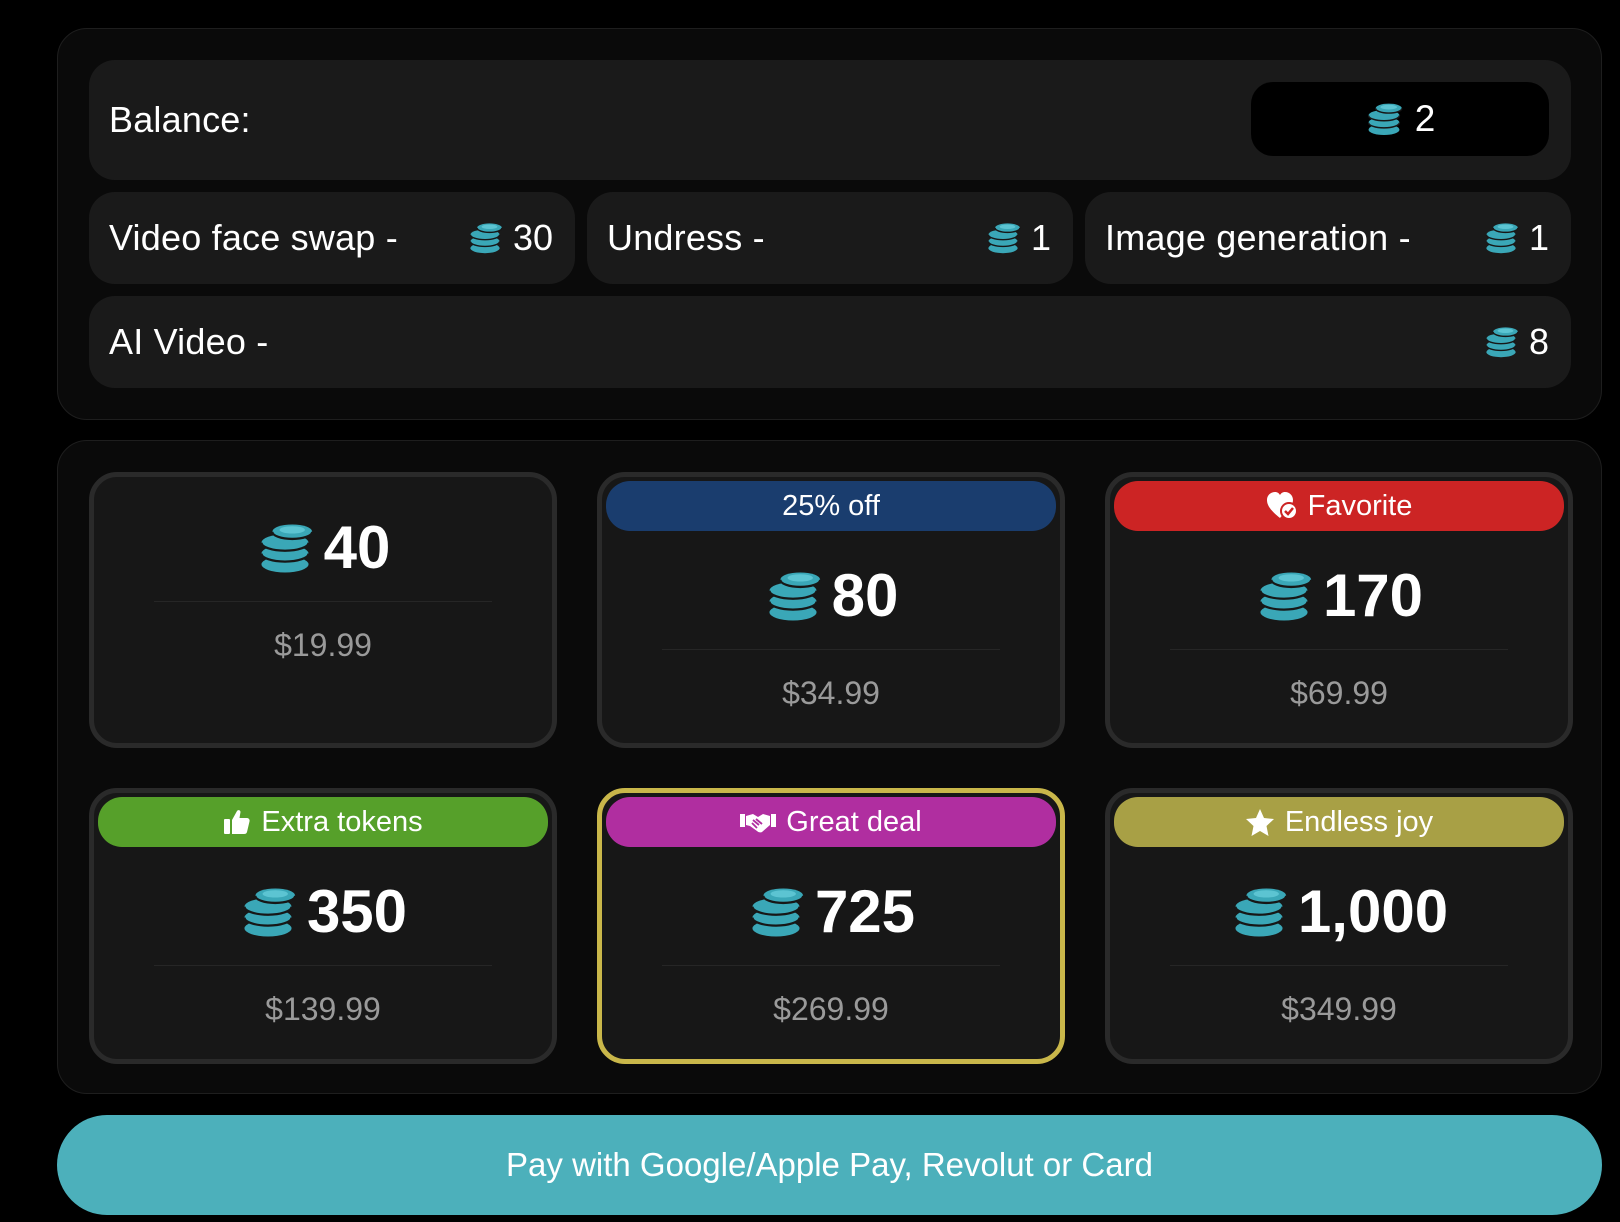 The width and height of the screenshot is (1620, 1222). What do you see at coordinates (237, 822) in the screenshot?
I see `thumbs-up-icon` at bounding box center [237, 822].